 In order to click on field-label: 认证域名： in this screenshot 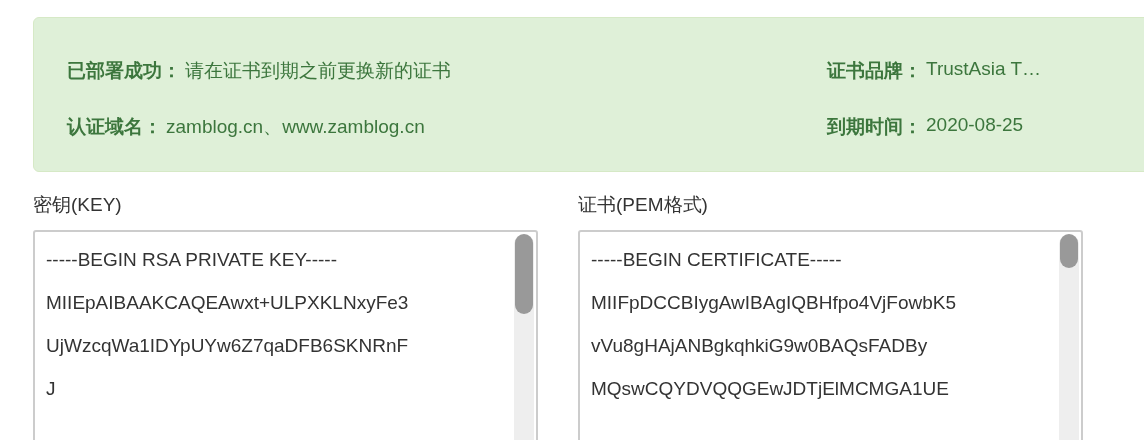, I will do `click(114, 127)`.